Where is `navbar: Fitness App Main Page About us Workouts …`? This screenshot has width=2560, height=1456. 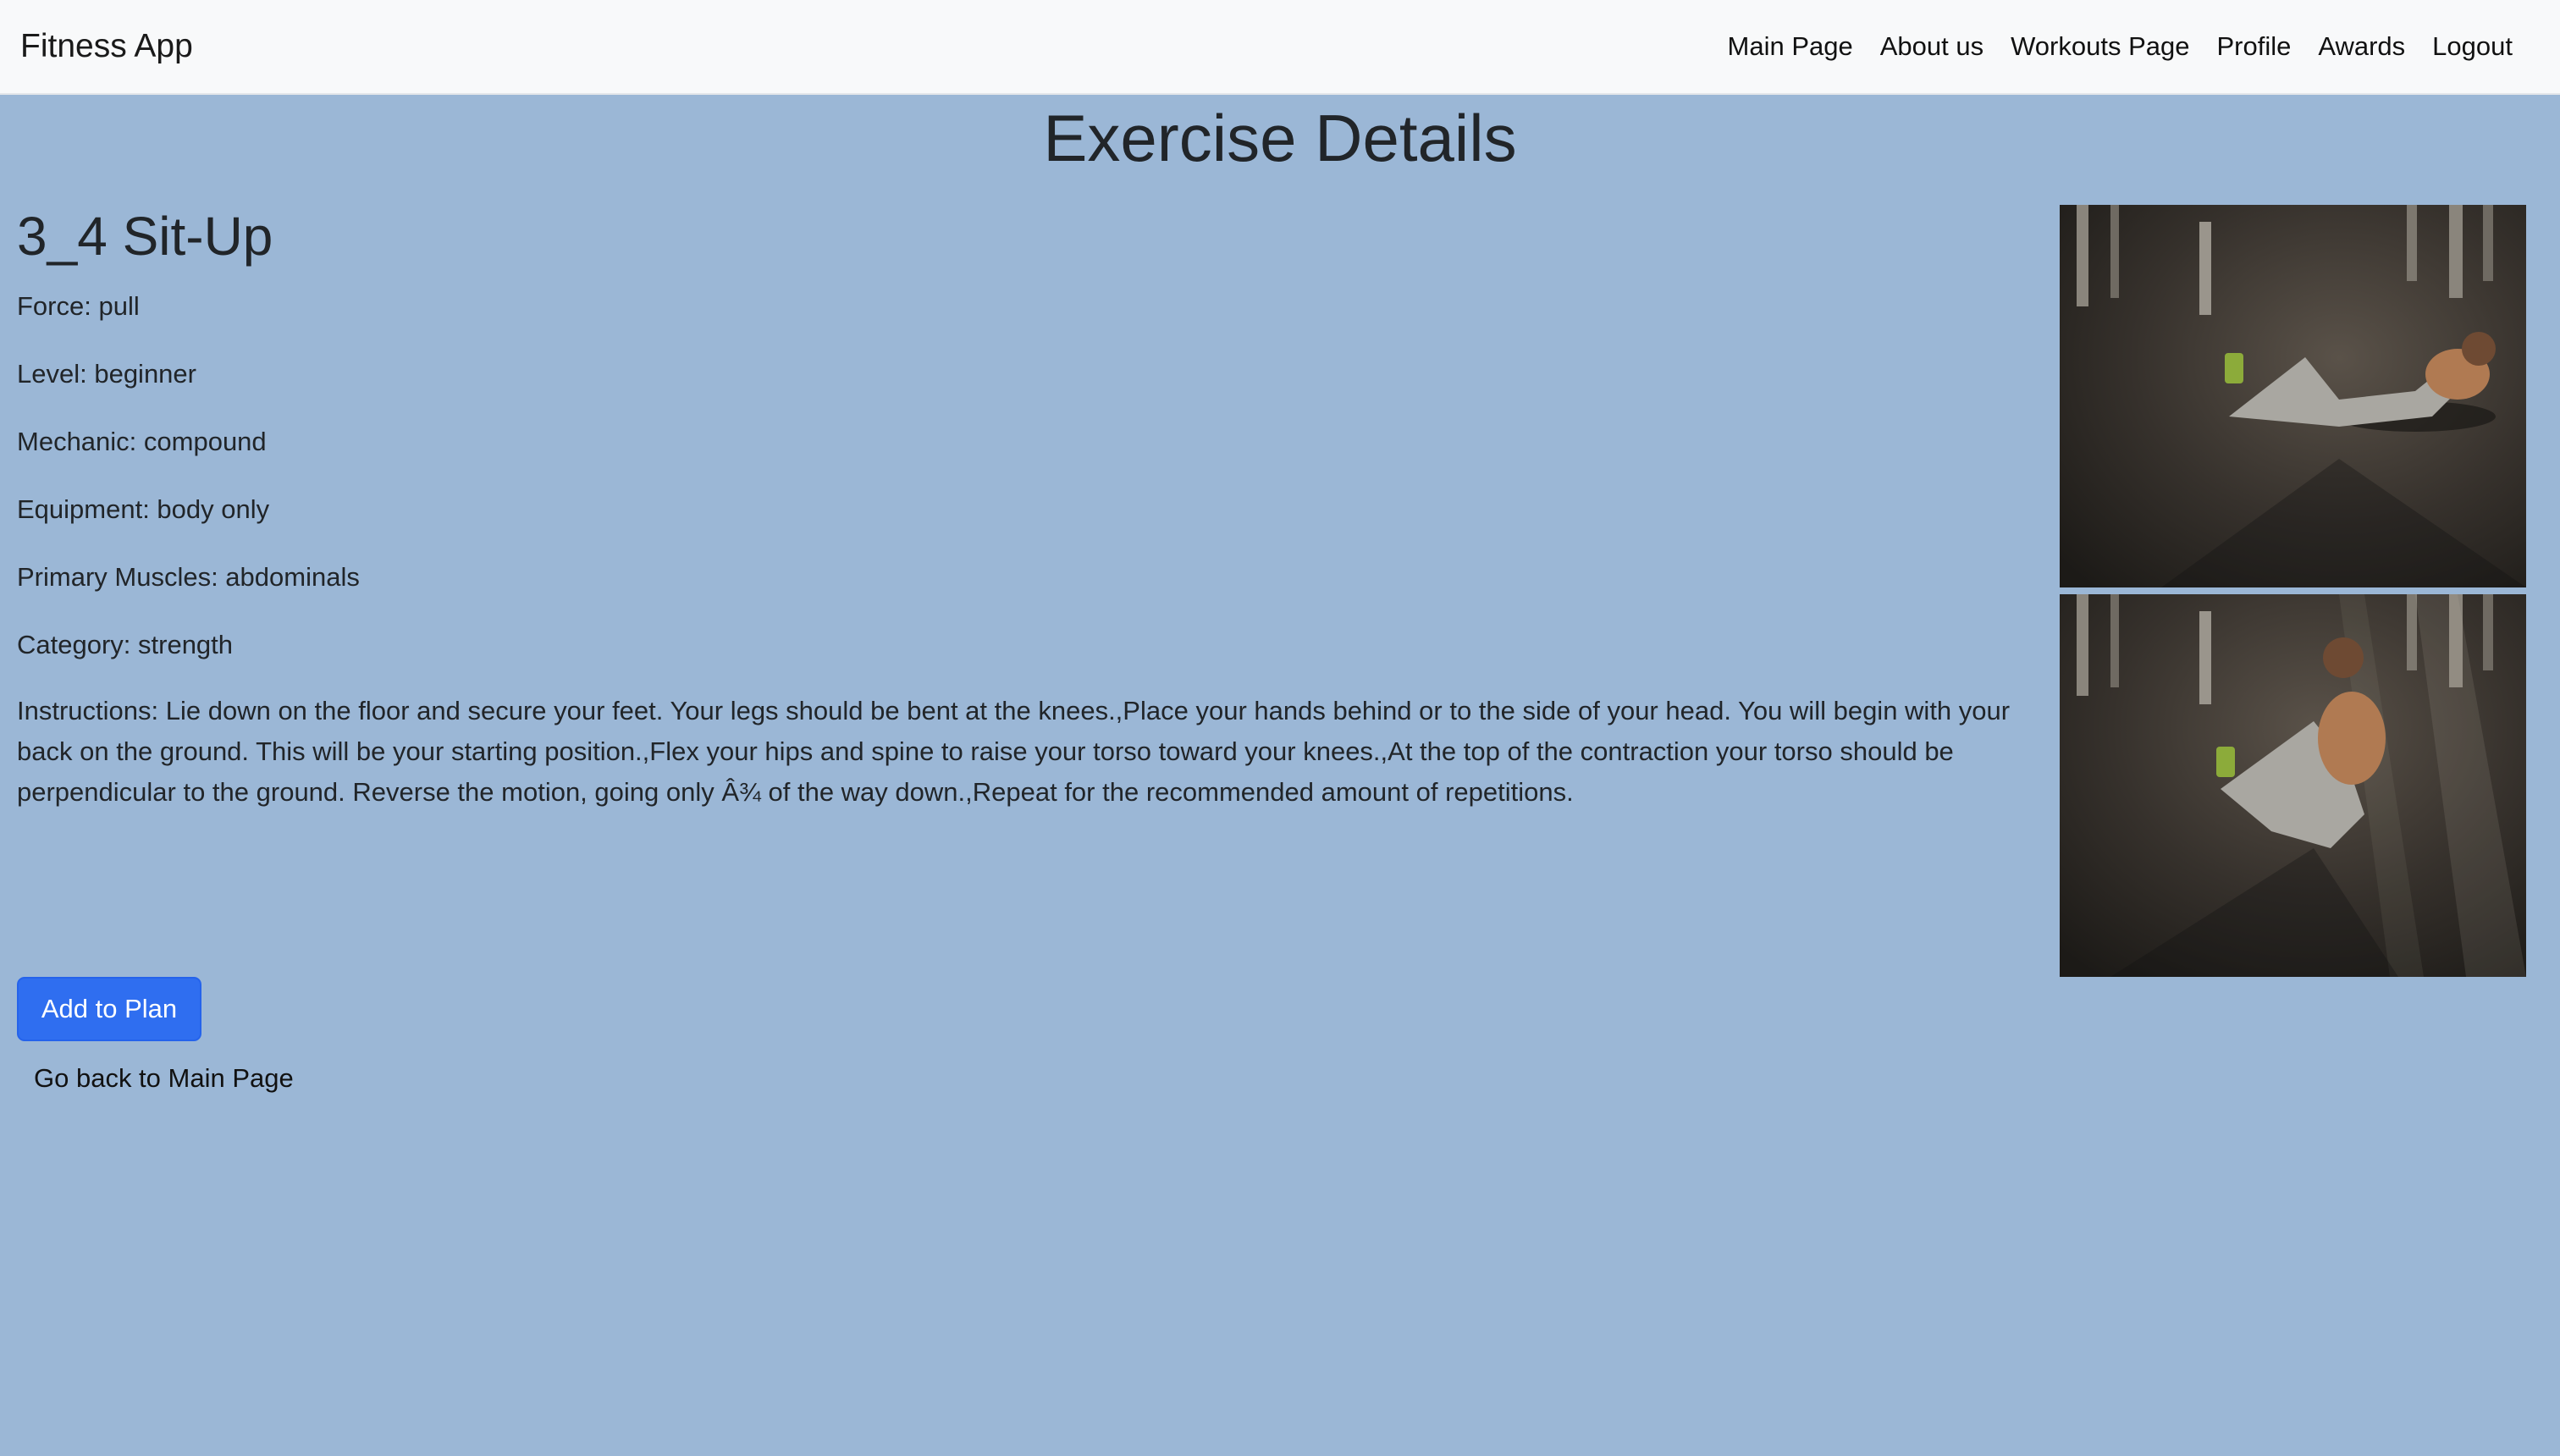
navbar: Fitness App Main Page About us Workouts … is located at coordinates (1280, 47).